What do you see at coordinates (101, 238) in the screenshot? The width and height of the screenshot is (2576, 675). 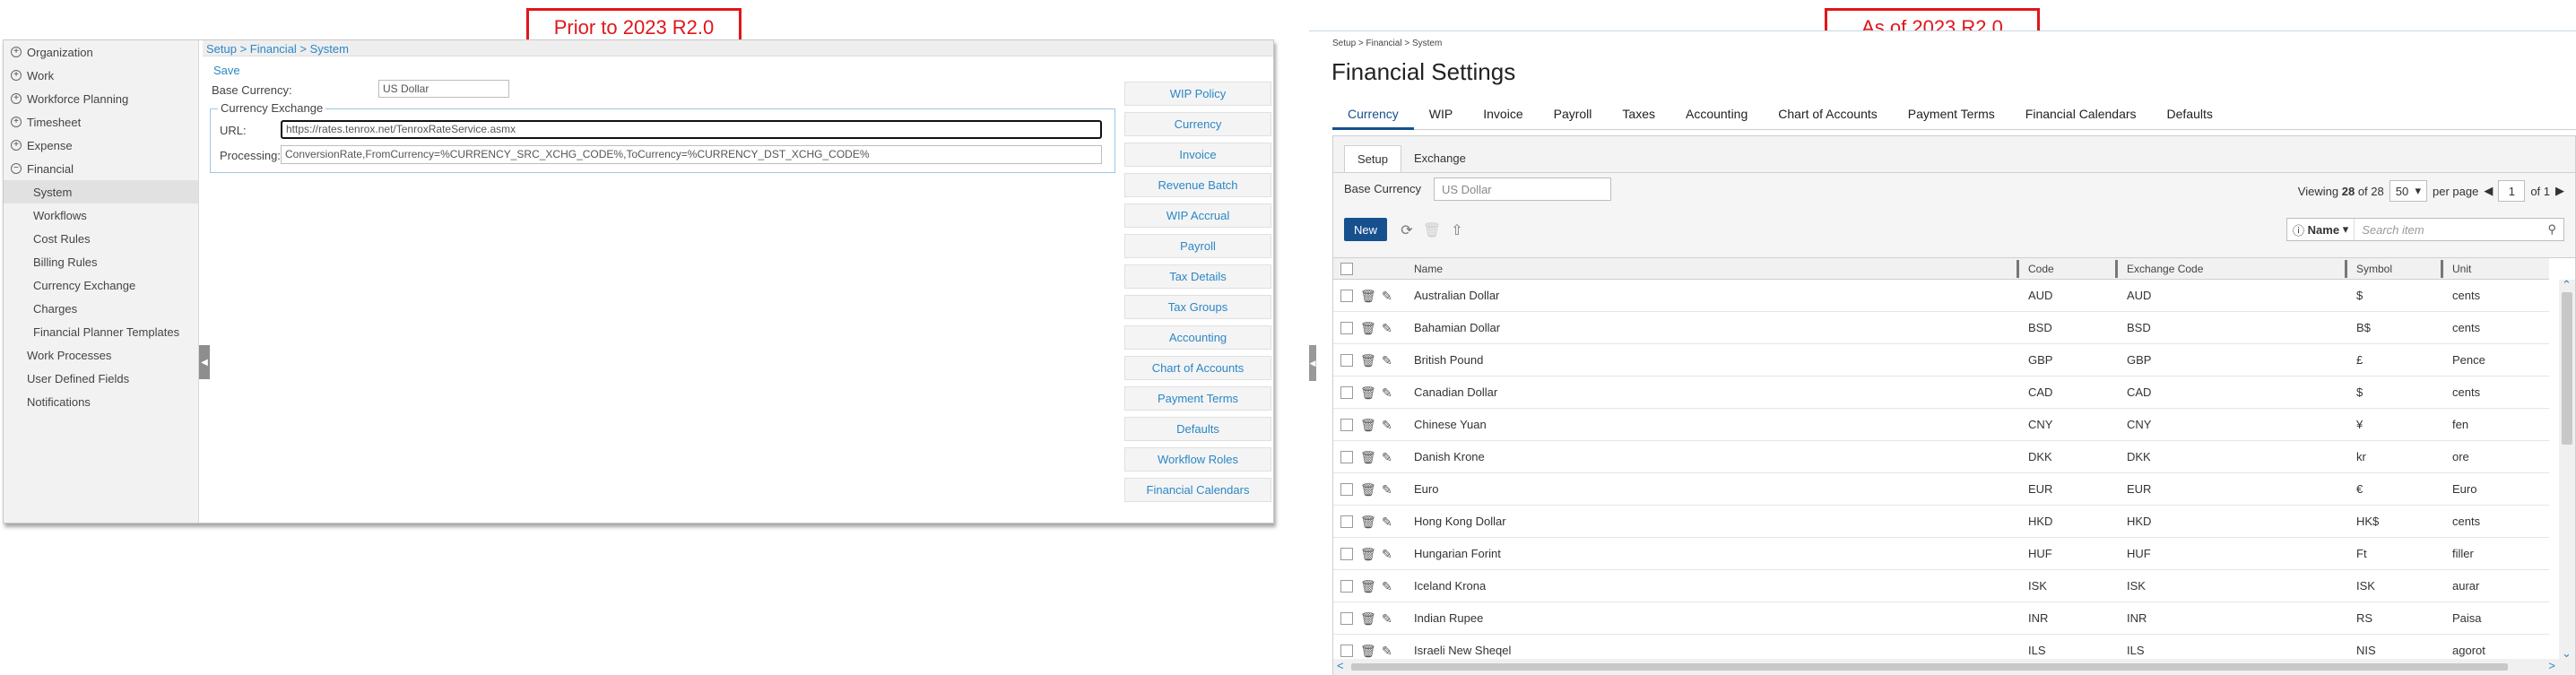 I see `sidebar-item-cost-rules: Cost Rules` at bounding box center [101, 238].